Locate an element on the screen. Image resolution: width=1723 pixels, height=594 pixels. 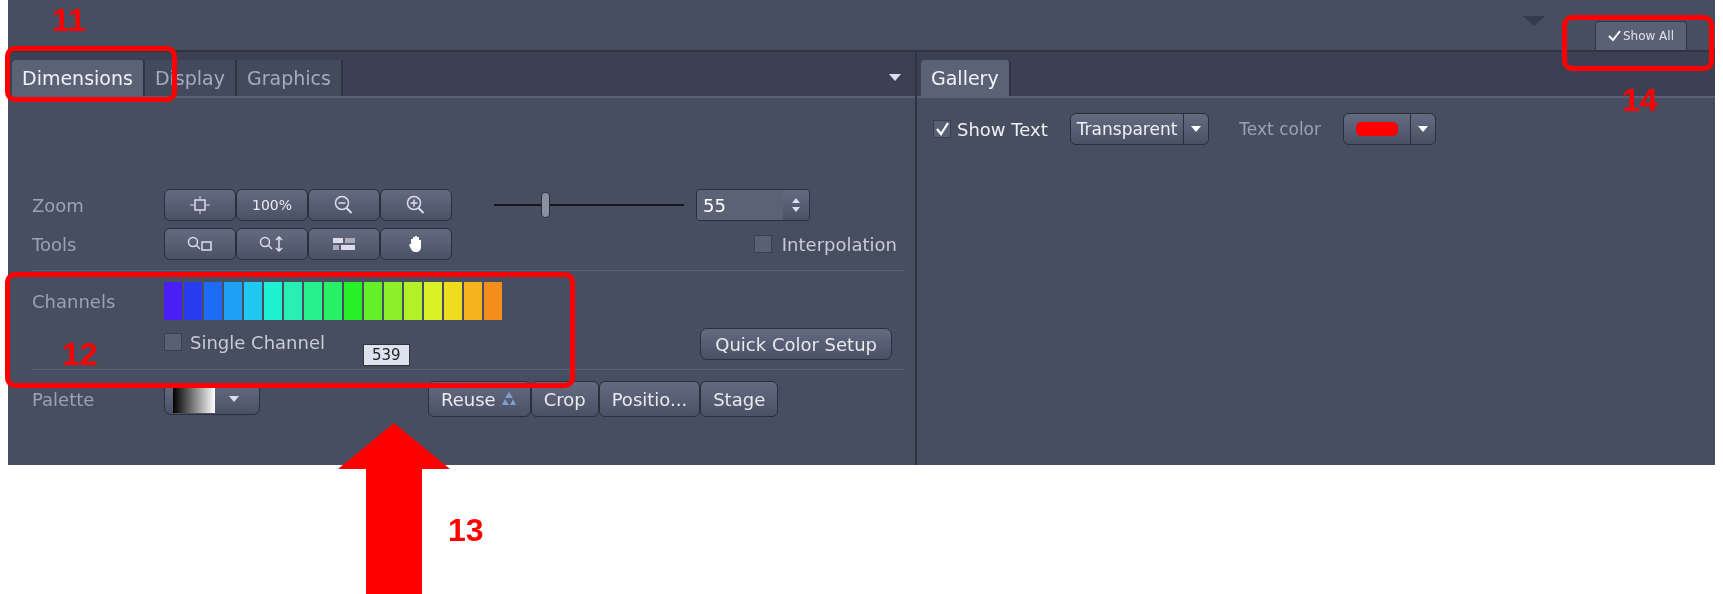
callout-number: 12 is located at coordinates (80, 354).